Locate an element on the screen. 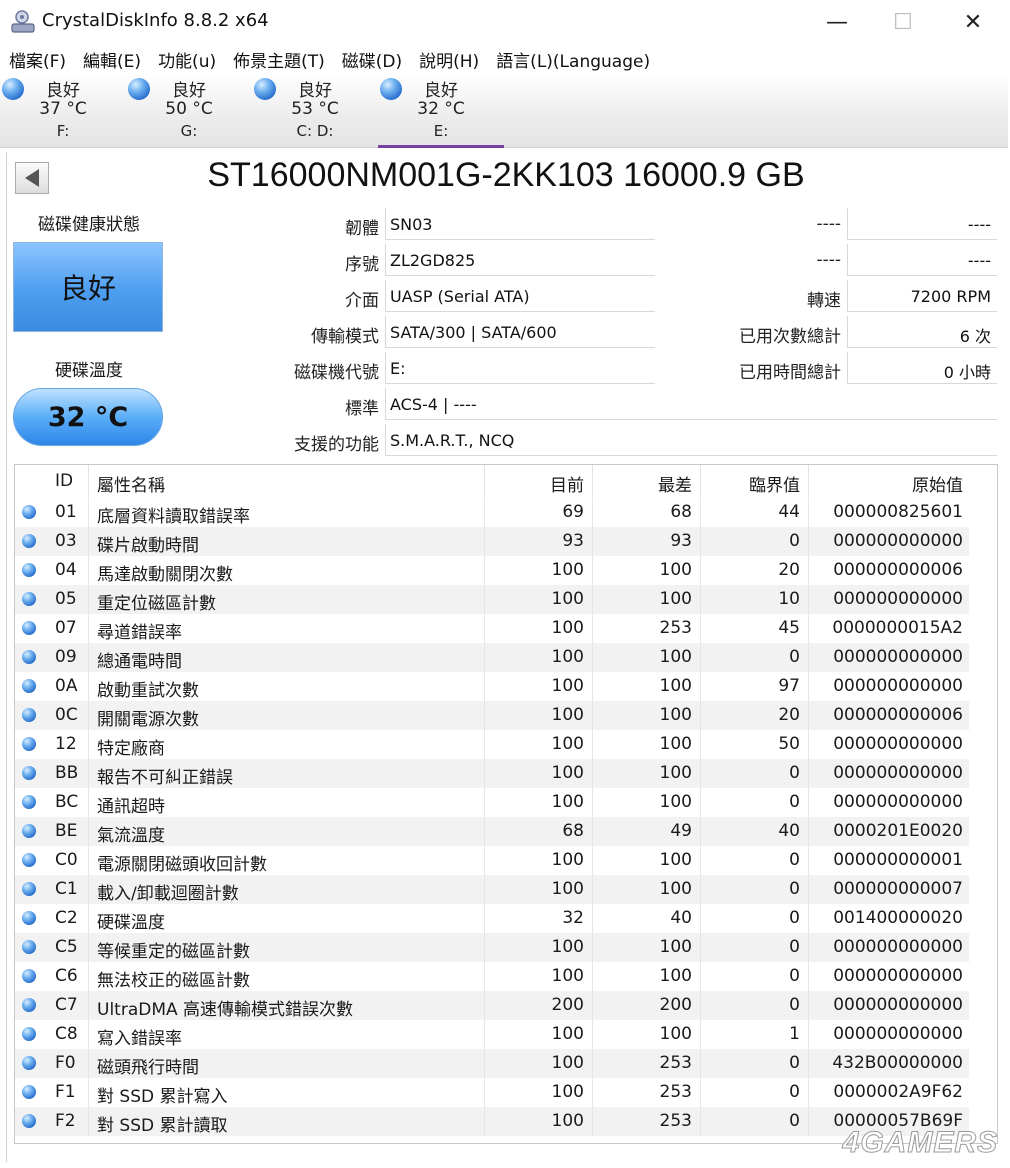  window-title: CrystalDiskInfo 8.8.2 x64 is located at coordinates (155, 20).